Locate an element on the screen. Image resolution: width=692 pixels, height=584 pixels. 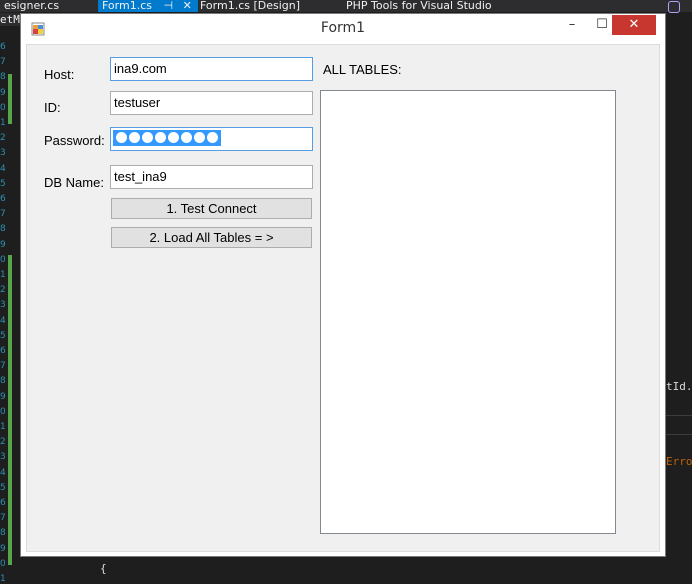
id-label: ID: is located at coordinates (52, 107).